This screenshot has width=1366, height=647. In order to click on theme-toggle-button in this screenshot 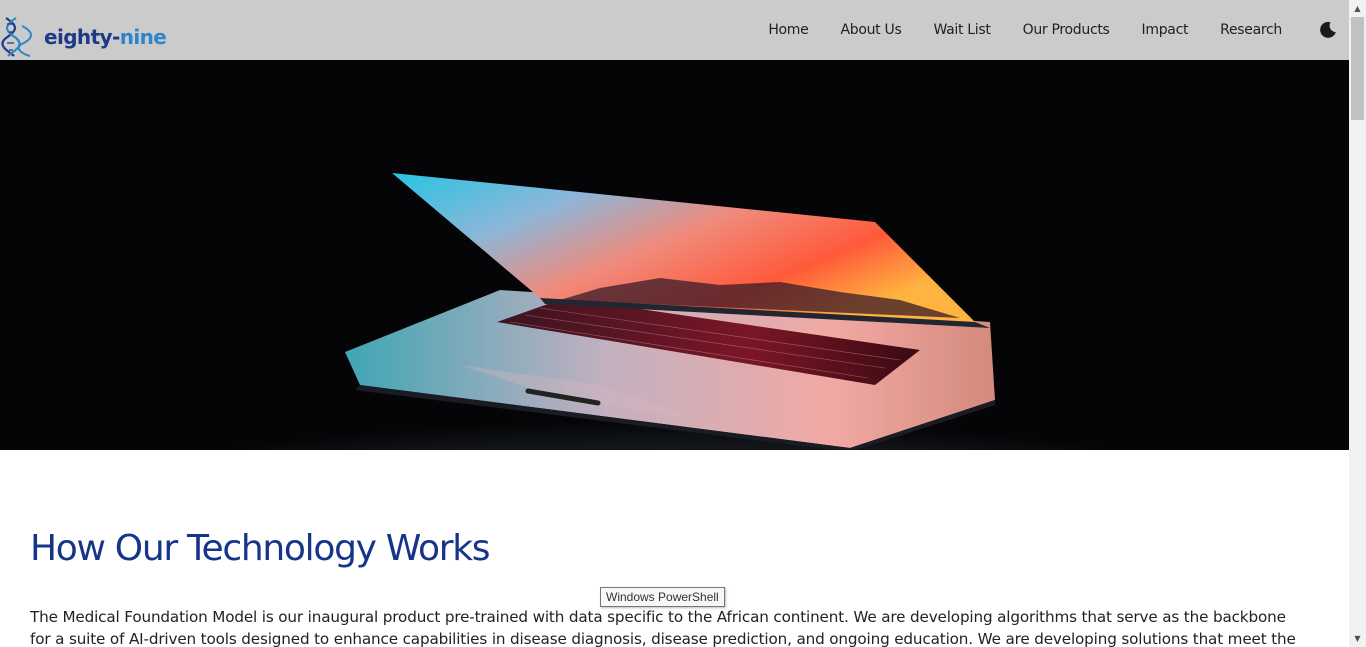, I will do `click(1328, 30)`.